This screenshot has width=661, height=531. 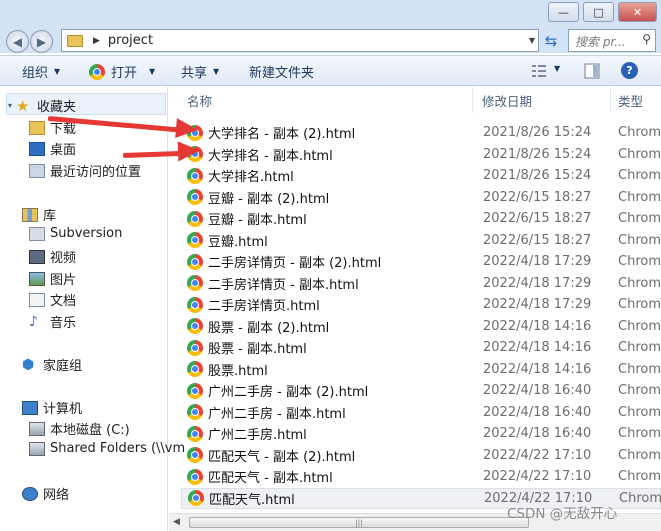 I want to click on homegroup-icon: ⬢, so click(x=28, y=364).